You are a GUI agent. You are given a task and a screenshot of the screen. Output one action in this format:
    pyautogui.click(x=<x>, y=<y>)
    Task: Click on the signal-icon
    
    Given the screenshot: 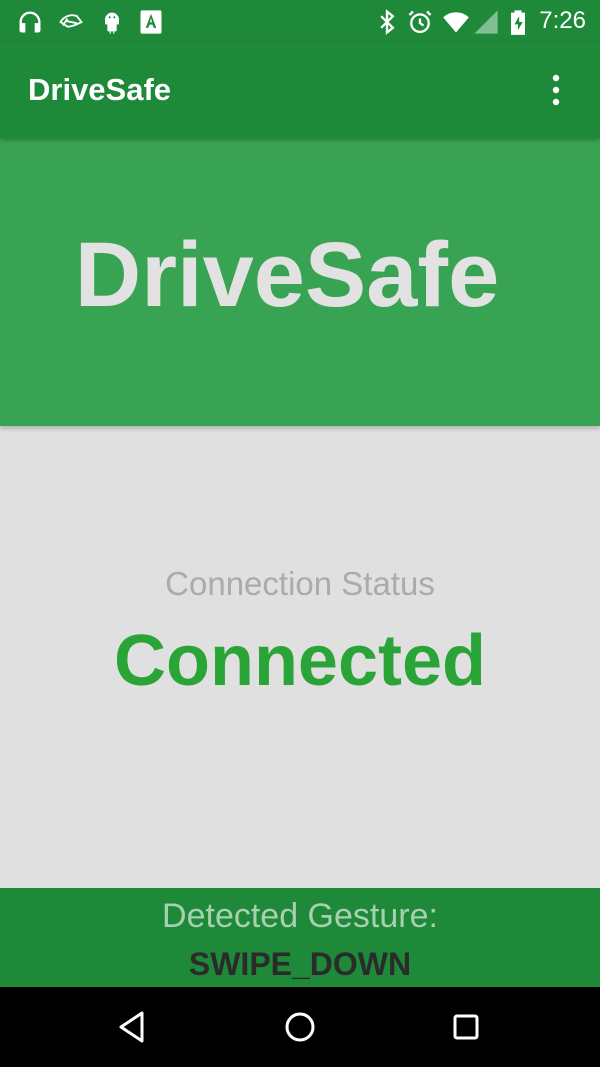 What is the action you would take?
    pyautogui.click(x=486, y=22)
    